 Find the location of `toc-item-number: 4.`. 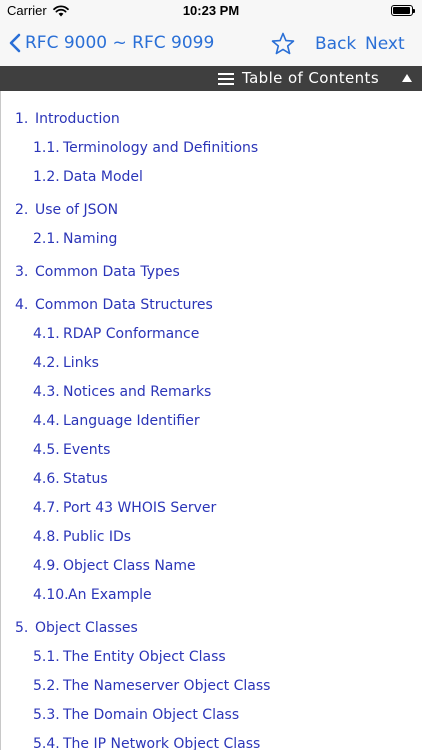

toc-item-number: 4. is located at coordinates (22, 305).